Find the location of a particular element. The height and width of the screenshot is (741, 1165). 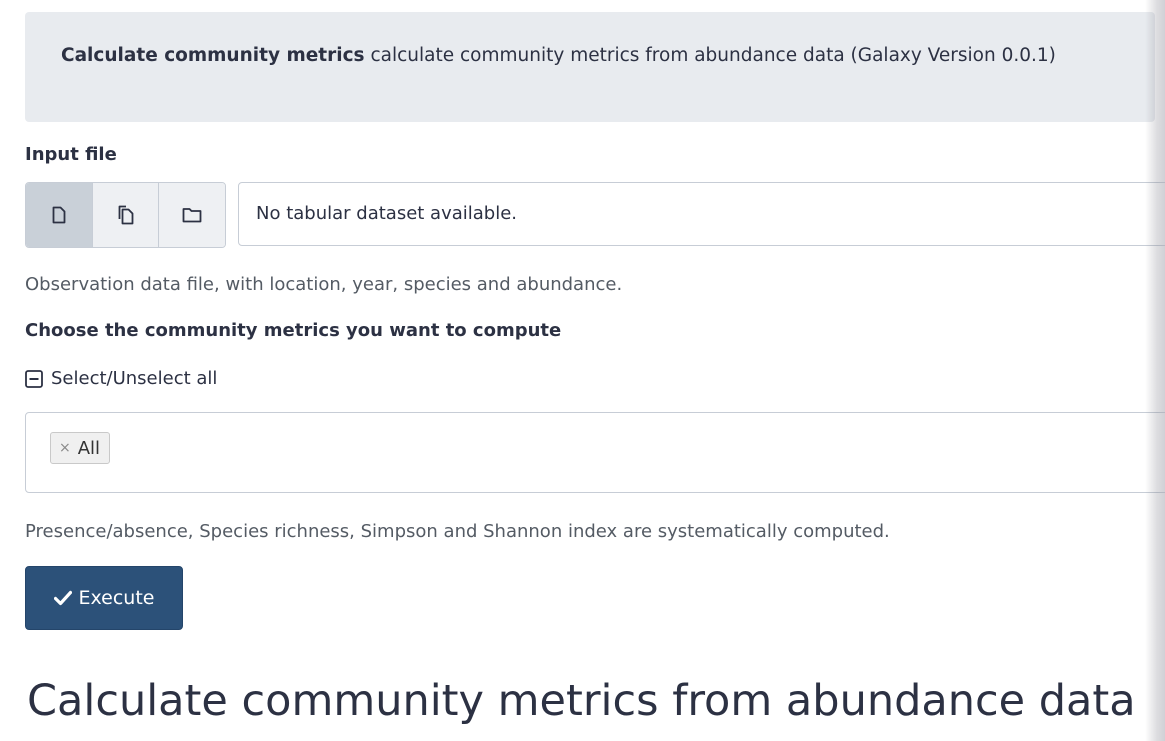

input-file-label: Input file is located at coordinates (71, 154).